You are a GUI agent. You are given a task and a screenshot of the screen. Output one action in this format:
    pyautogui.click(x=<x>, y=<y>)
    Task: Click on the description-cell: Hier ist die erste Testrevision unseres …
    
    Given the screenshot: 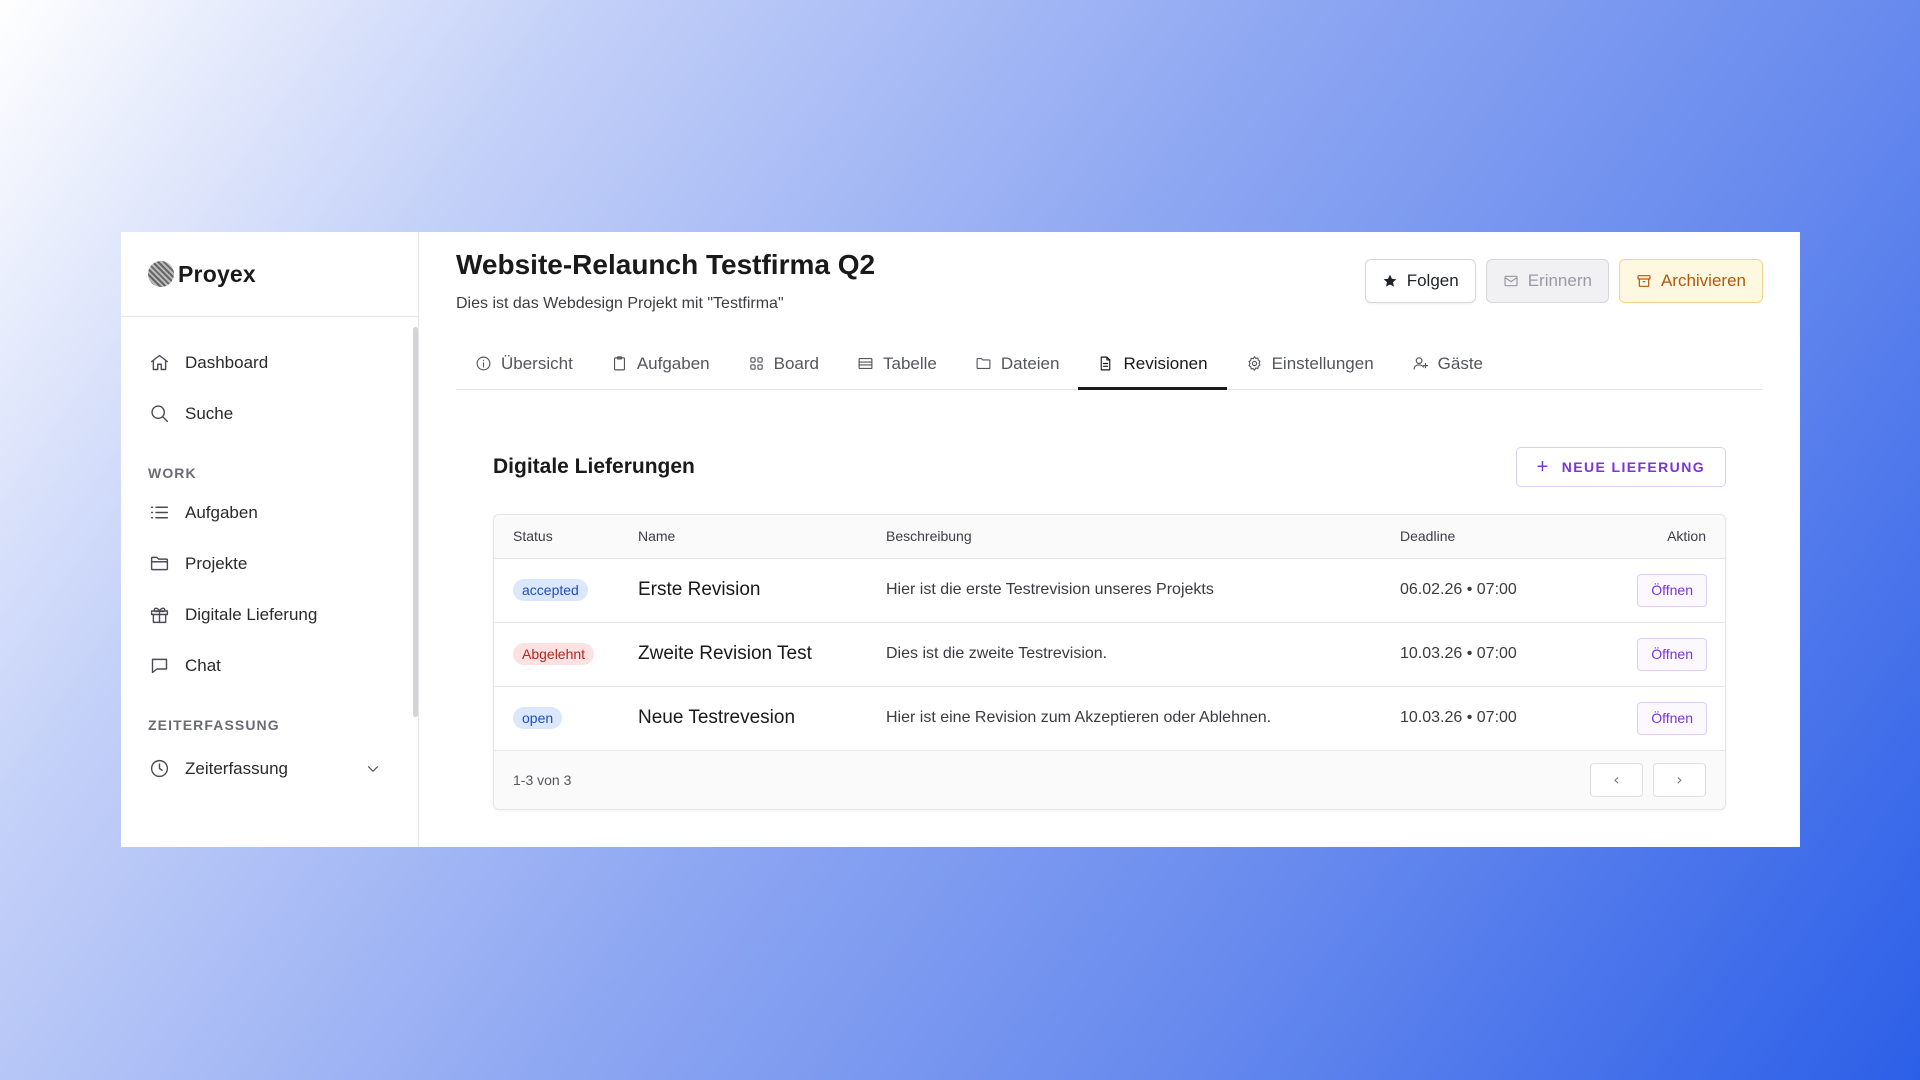 What is the action you would take?
    pyautogui.click(x=1143, y=590)
    